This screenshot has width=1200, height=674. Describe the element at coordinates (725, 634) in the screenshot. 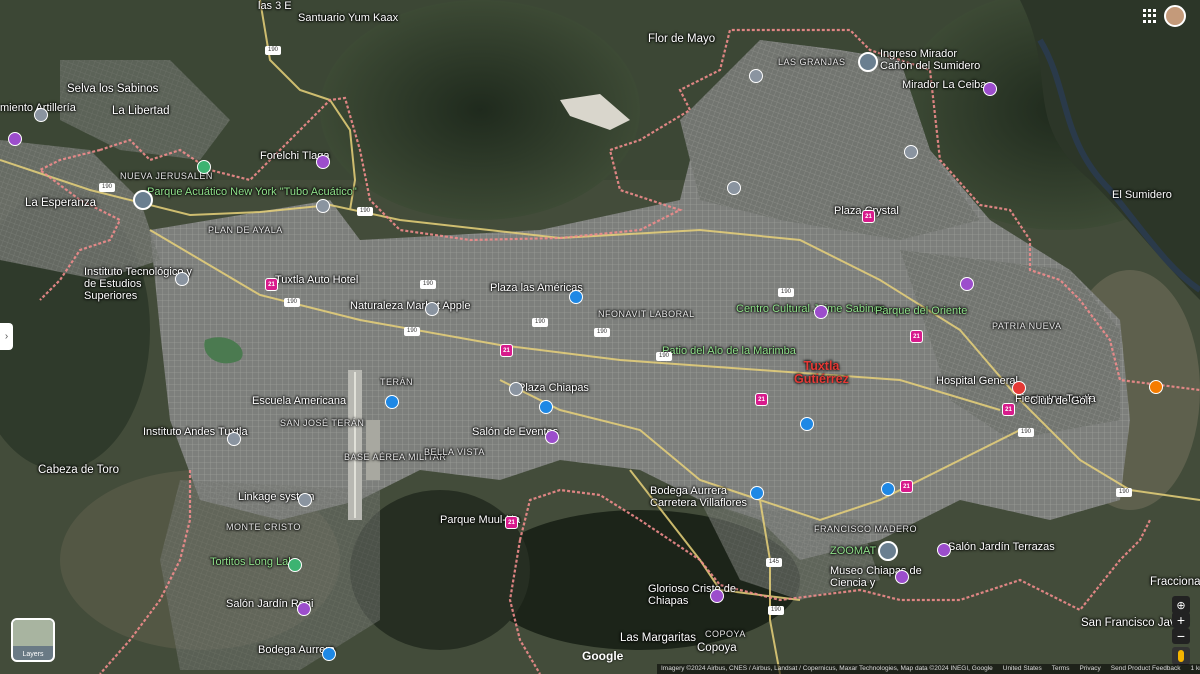

I see `map-place-label: COPOYA` at that location.